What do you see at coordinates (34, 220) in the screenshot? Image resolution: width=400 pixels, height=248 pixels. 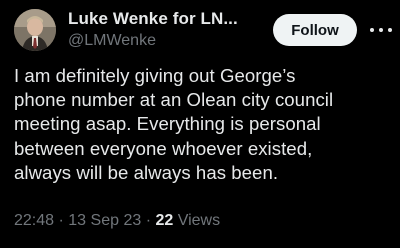 I see `tweet-time: 22:48` at bounding box center [34, 220].